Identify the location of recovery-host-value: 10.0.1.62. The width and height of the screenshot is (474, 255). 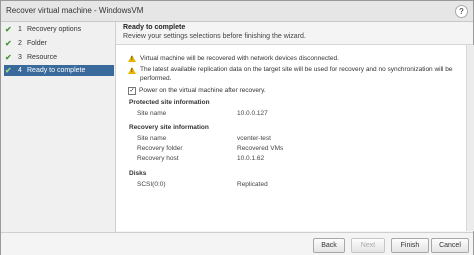
(251, 158).